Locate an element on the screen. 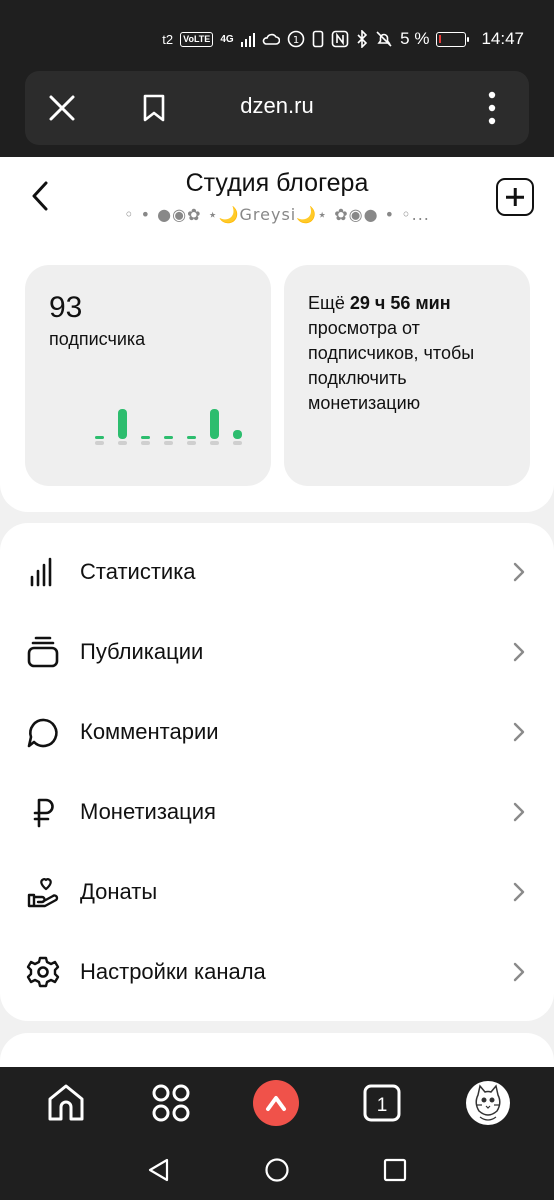 The height and width of the screenshot is (1200, 554). more-vertical-icon is located at coordinates (492, 108).